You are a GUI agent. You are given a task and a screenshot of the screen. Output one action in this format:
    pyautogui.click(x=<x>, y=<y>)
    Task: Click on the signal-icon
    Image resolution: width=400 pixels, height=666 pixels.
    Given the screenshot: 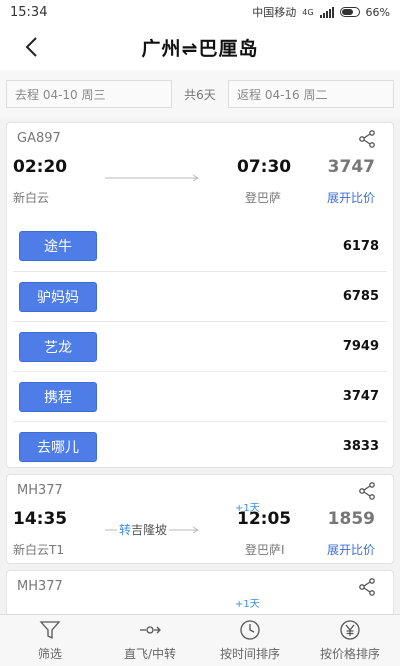 What is the action you would take?
    pyautogui.click(x=326, y=12)
    